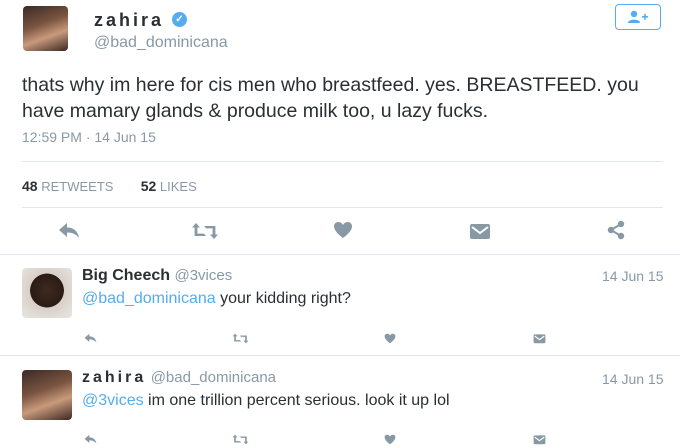 The height and width of the screenshot is (448, 680). I want to click on tweet-timestamp: 12:59 PM · 14 Jun 15, so click(89, 137).